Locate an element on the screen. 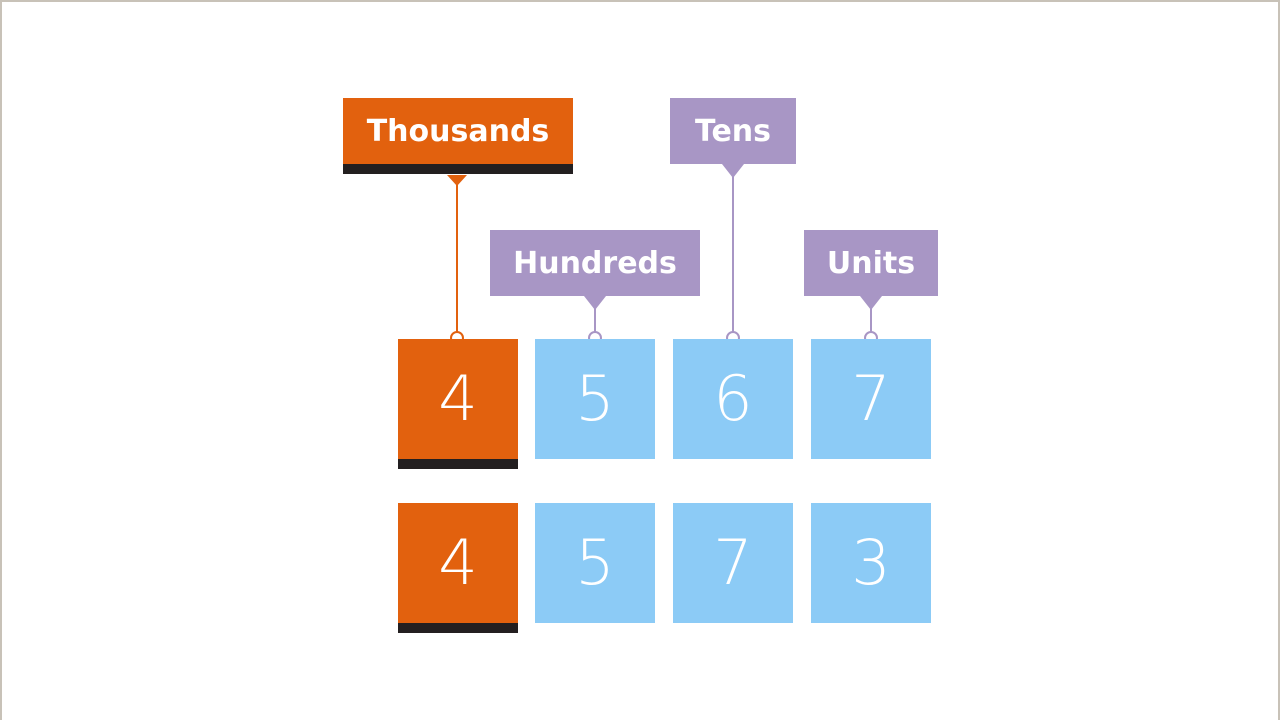 The width and height of the screenshot is (1280, 720). digit: 3 is located at coordinates (871, 562).